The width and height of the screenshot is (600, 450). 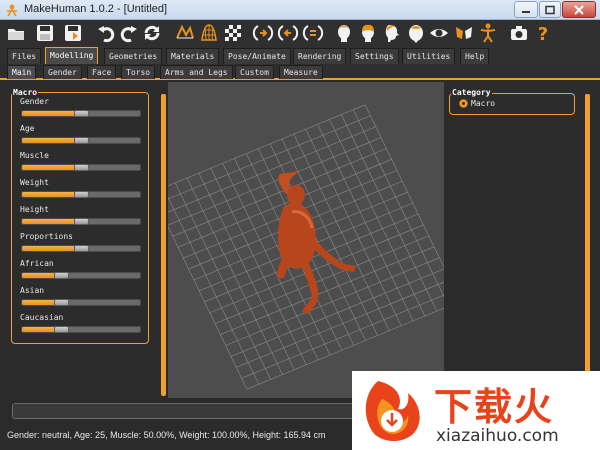 What do you see at coordinates (163, 245) in the screenshot?
I see `left-scrollbar` at bounding box center [163, 245].